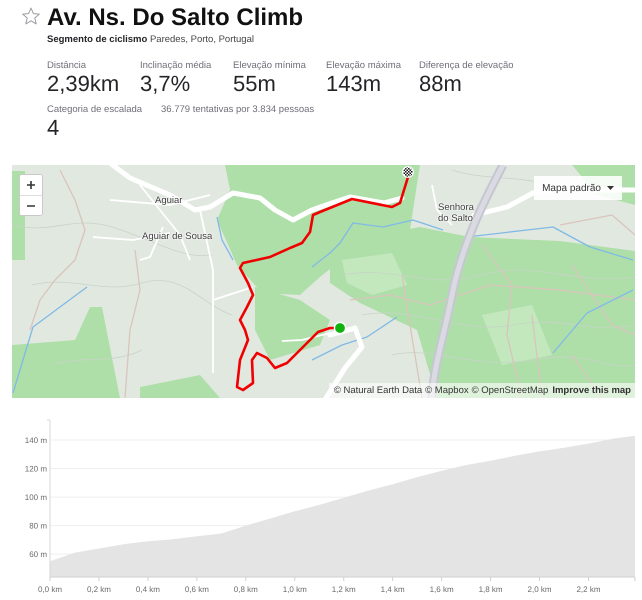 The image size is (642, 600). What do you see at coordinates (490, 589) in the screenshot?
I see `x-tick-label: 1,8 km` at bounding box center [490, 589].